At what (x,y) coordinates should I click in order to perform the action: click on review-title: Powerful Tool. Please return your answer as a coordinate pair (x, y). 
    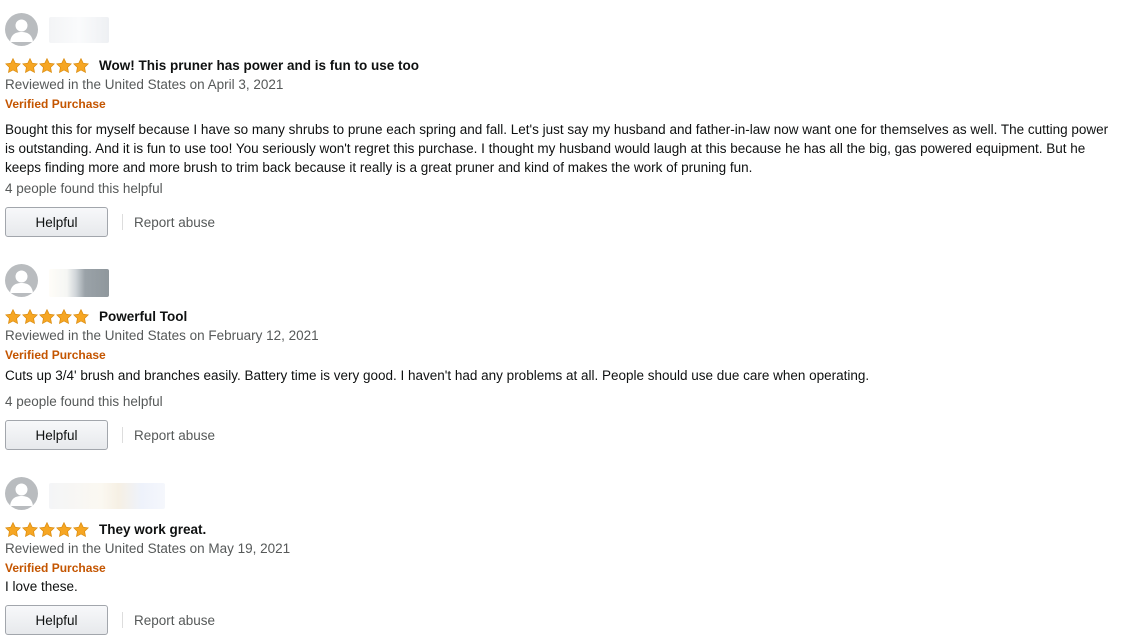
    Looking at the image, I should click on (143, 316).